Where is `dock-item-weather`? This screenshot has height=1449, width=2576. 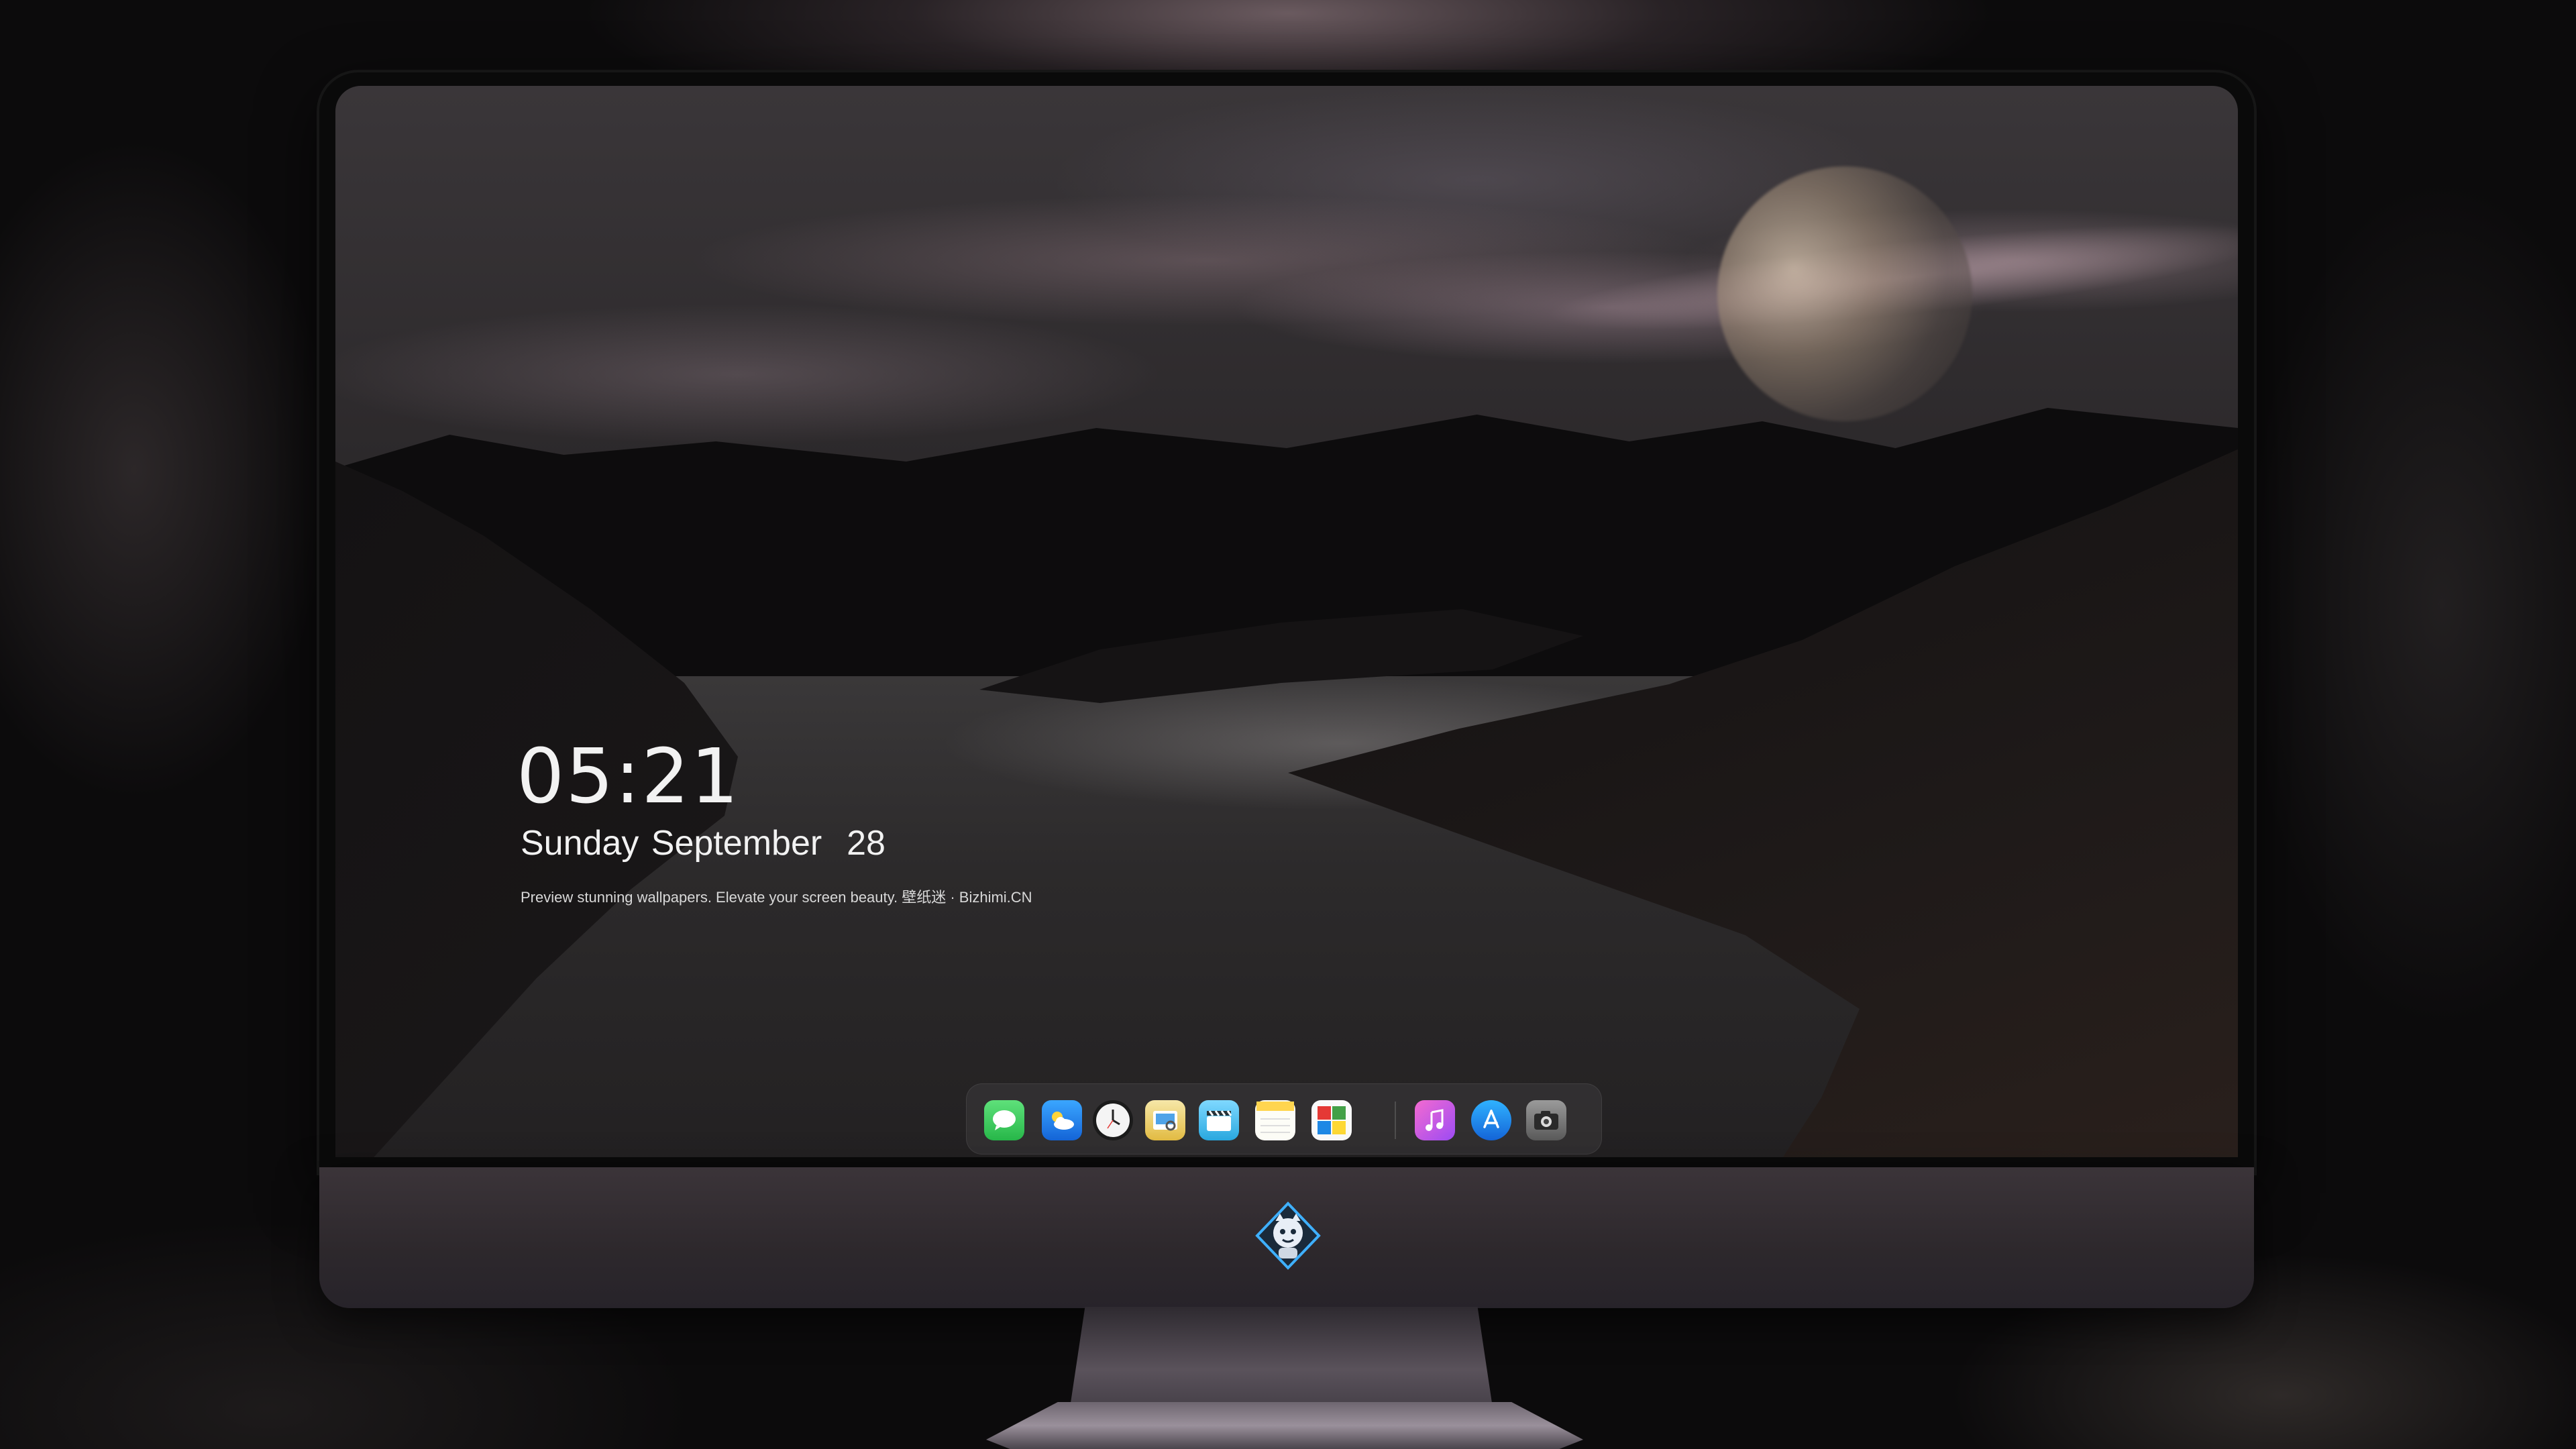
dock-item-weather is located at coordinates (1062, 1120).